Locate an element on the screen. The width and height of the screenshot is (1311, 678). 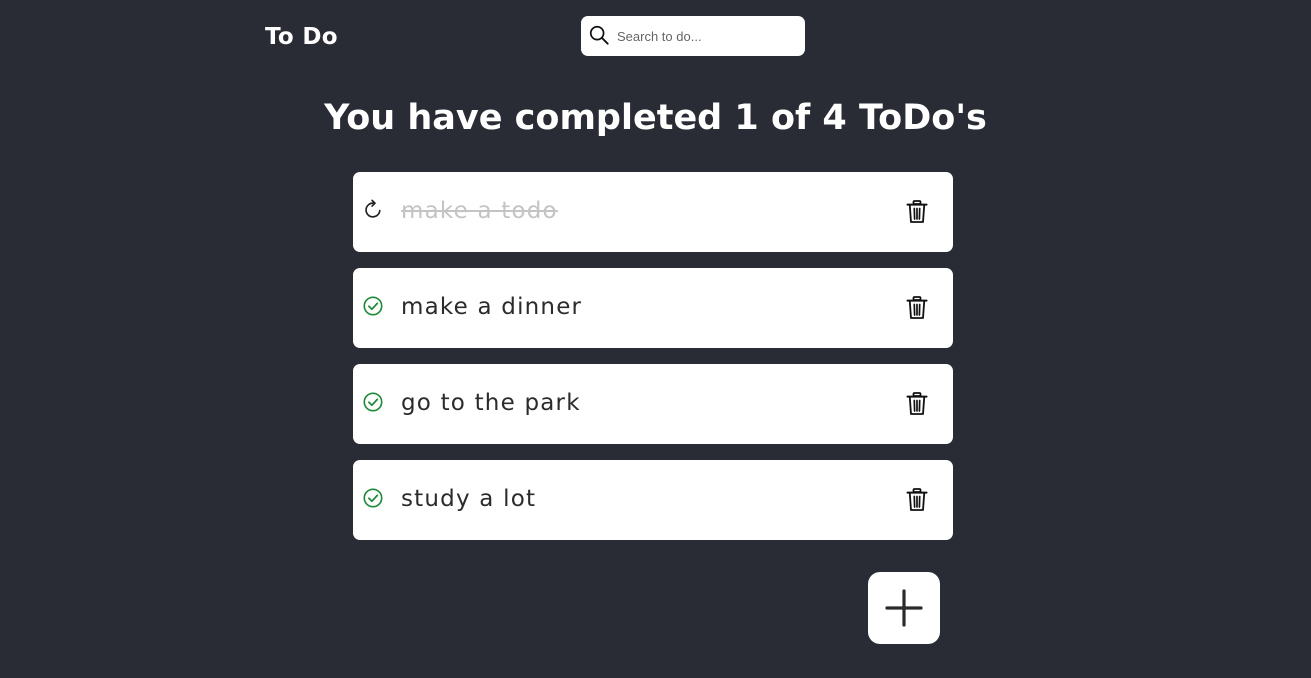
todo-text: go to the park is located at coordinates (491, 403).